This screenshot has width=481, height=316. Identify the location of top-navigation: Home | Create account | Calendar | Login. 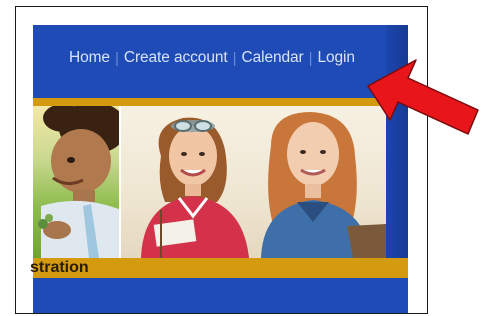
(212, 58).